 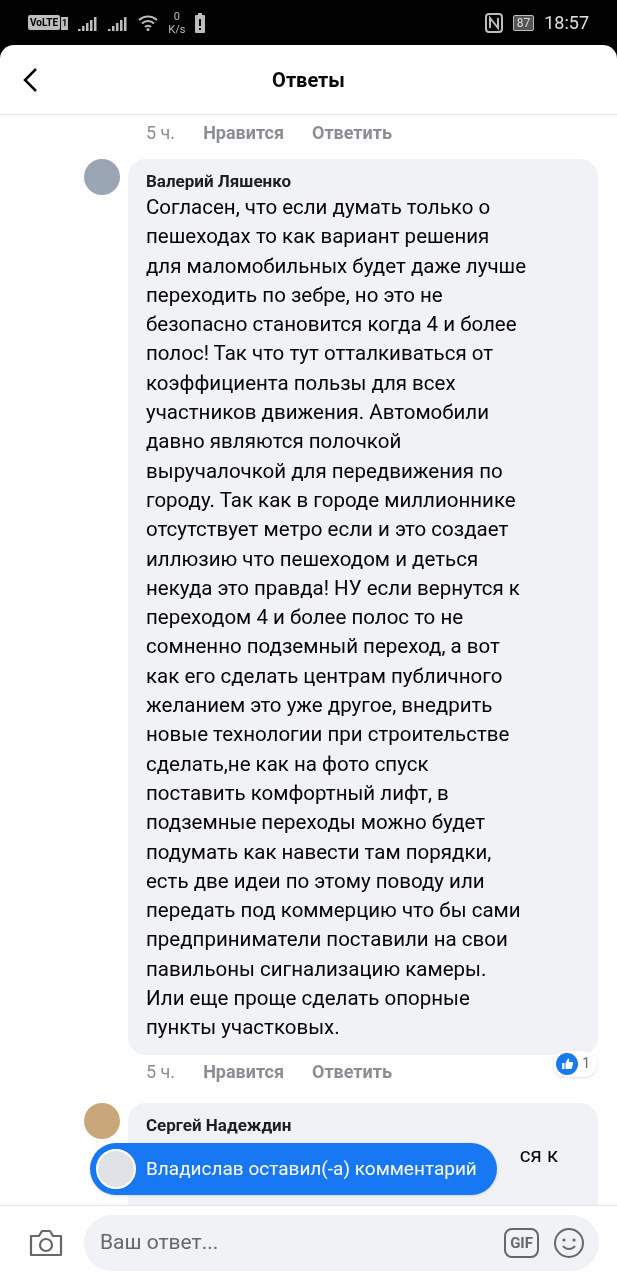 I want to click on battery-alert-icon, so click(x=200, y=22).